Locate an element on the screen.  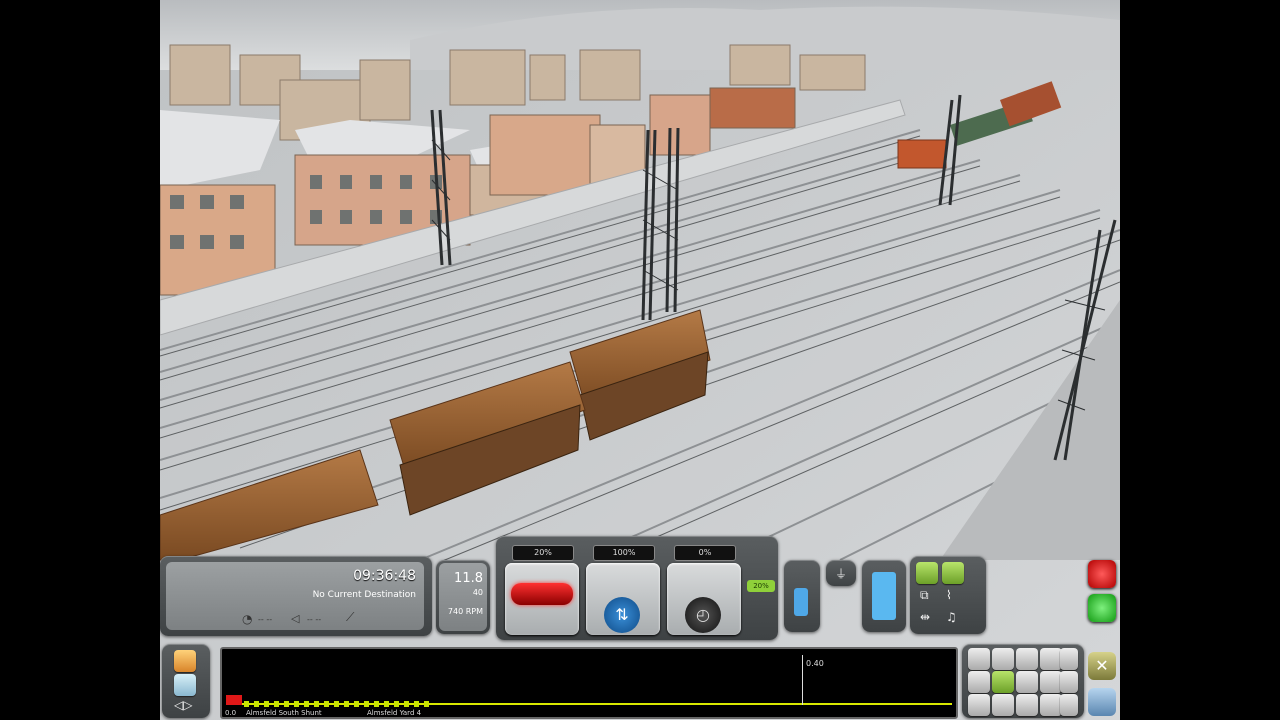
clock-time: 09:36:48 is located at coordinates (384, 576).